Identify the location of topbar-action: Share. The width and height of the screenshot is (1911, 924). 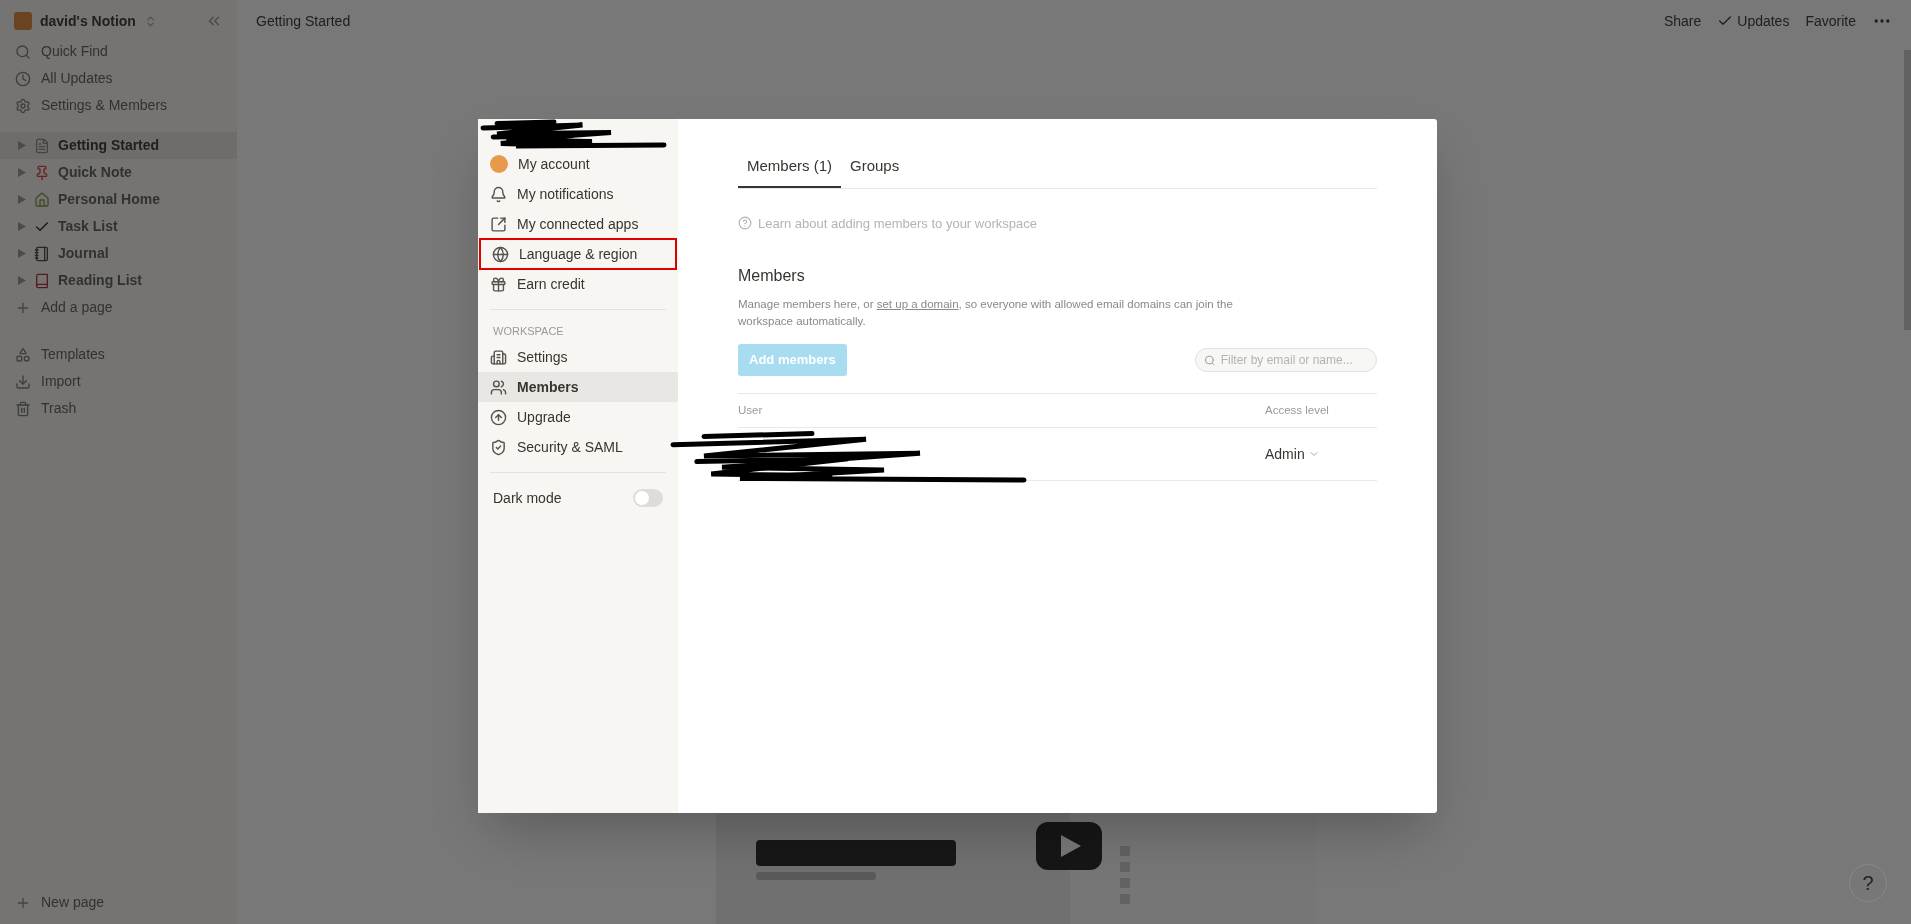
(1682, 21).